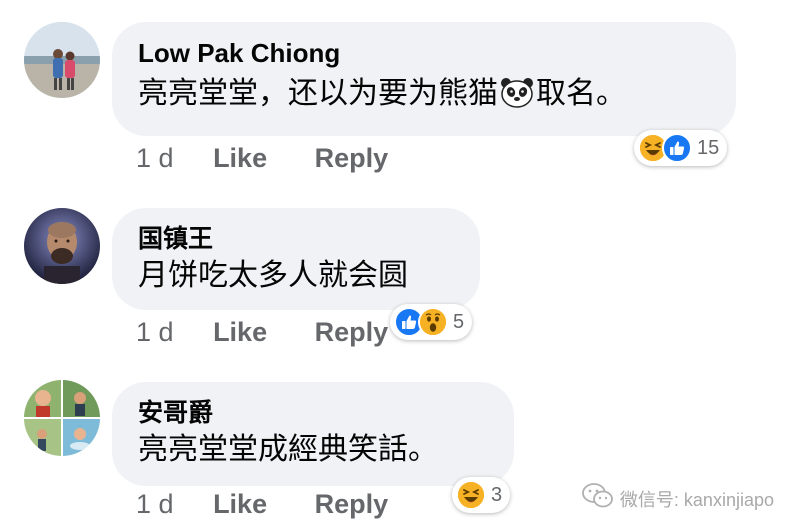 The width and height of the screenshot is (800, 528). I want to click on reaction-summary: 3, so click(481, 495).